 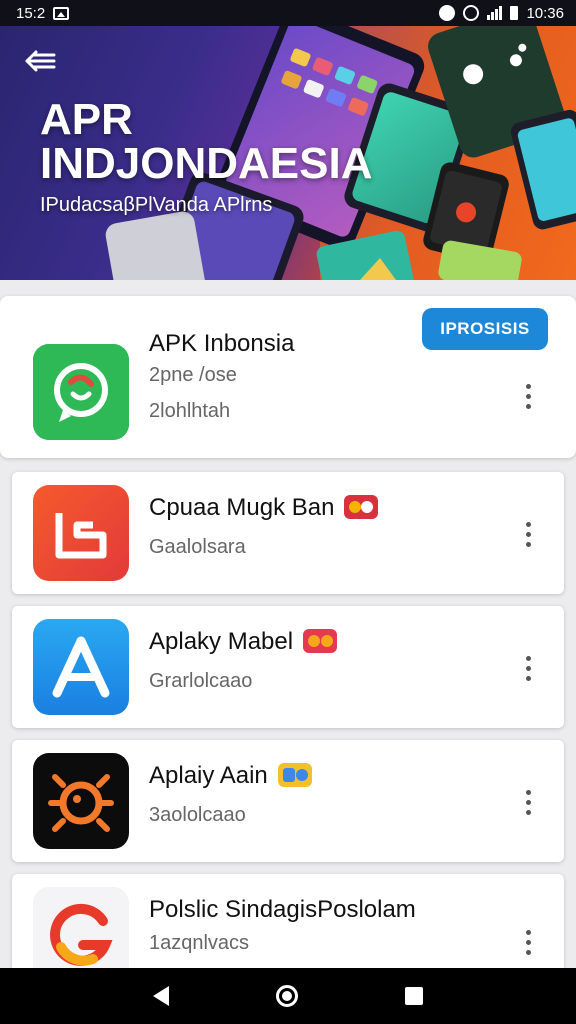 I want to click on featured-app-line2: 2lohlhtah, so click(x=190, y=411).